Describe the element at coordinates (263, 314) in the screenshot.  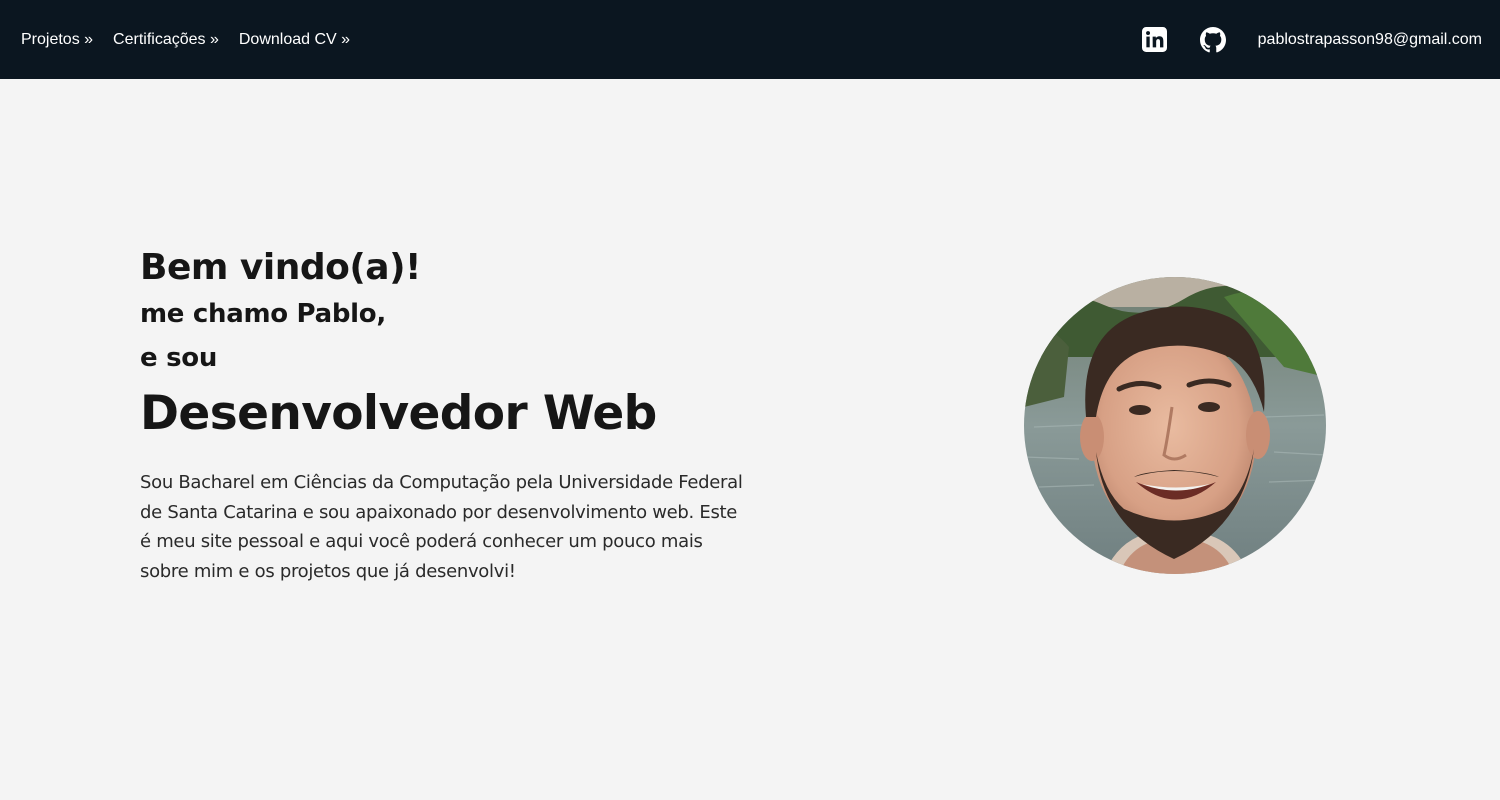
I see `intro-name-line: me chamo Pablo,` at that location.